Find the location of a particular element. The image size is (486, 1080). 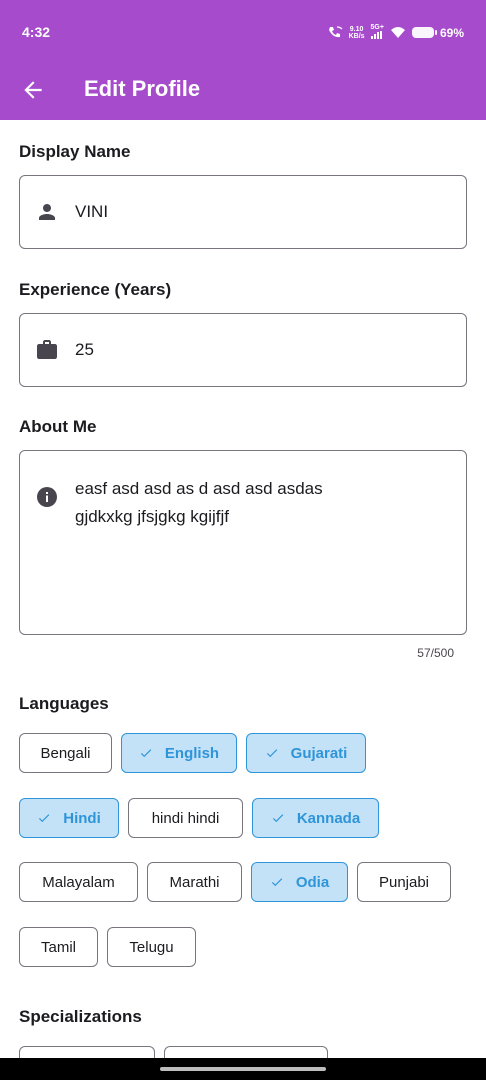

about-label: About Me is located at coordinates (58, 426).